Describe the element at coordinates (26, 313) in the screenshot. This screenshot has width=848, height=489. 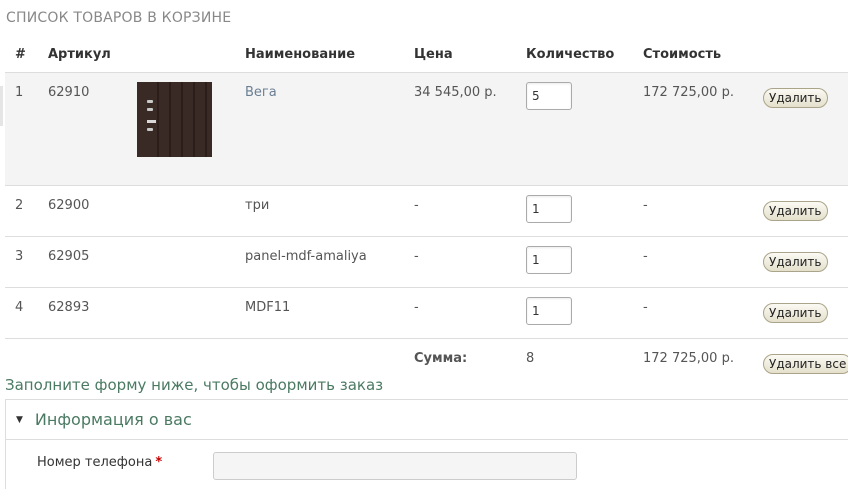
I see `row-num: 4` at that location.